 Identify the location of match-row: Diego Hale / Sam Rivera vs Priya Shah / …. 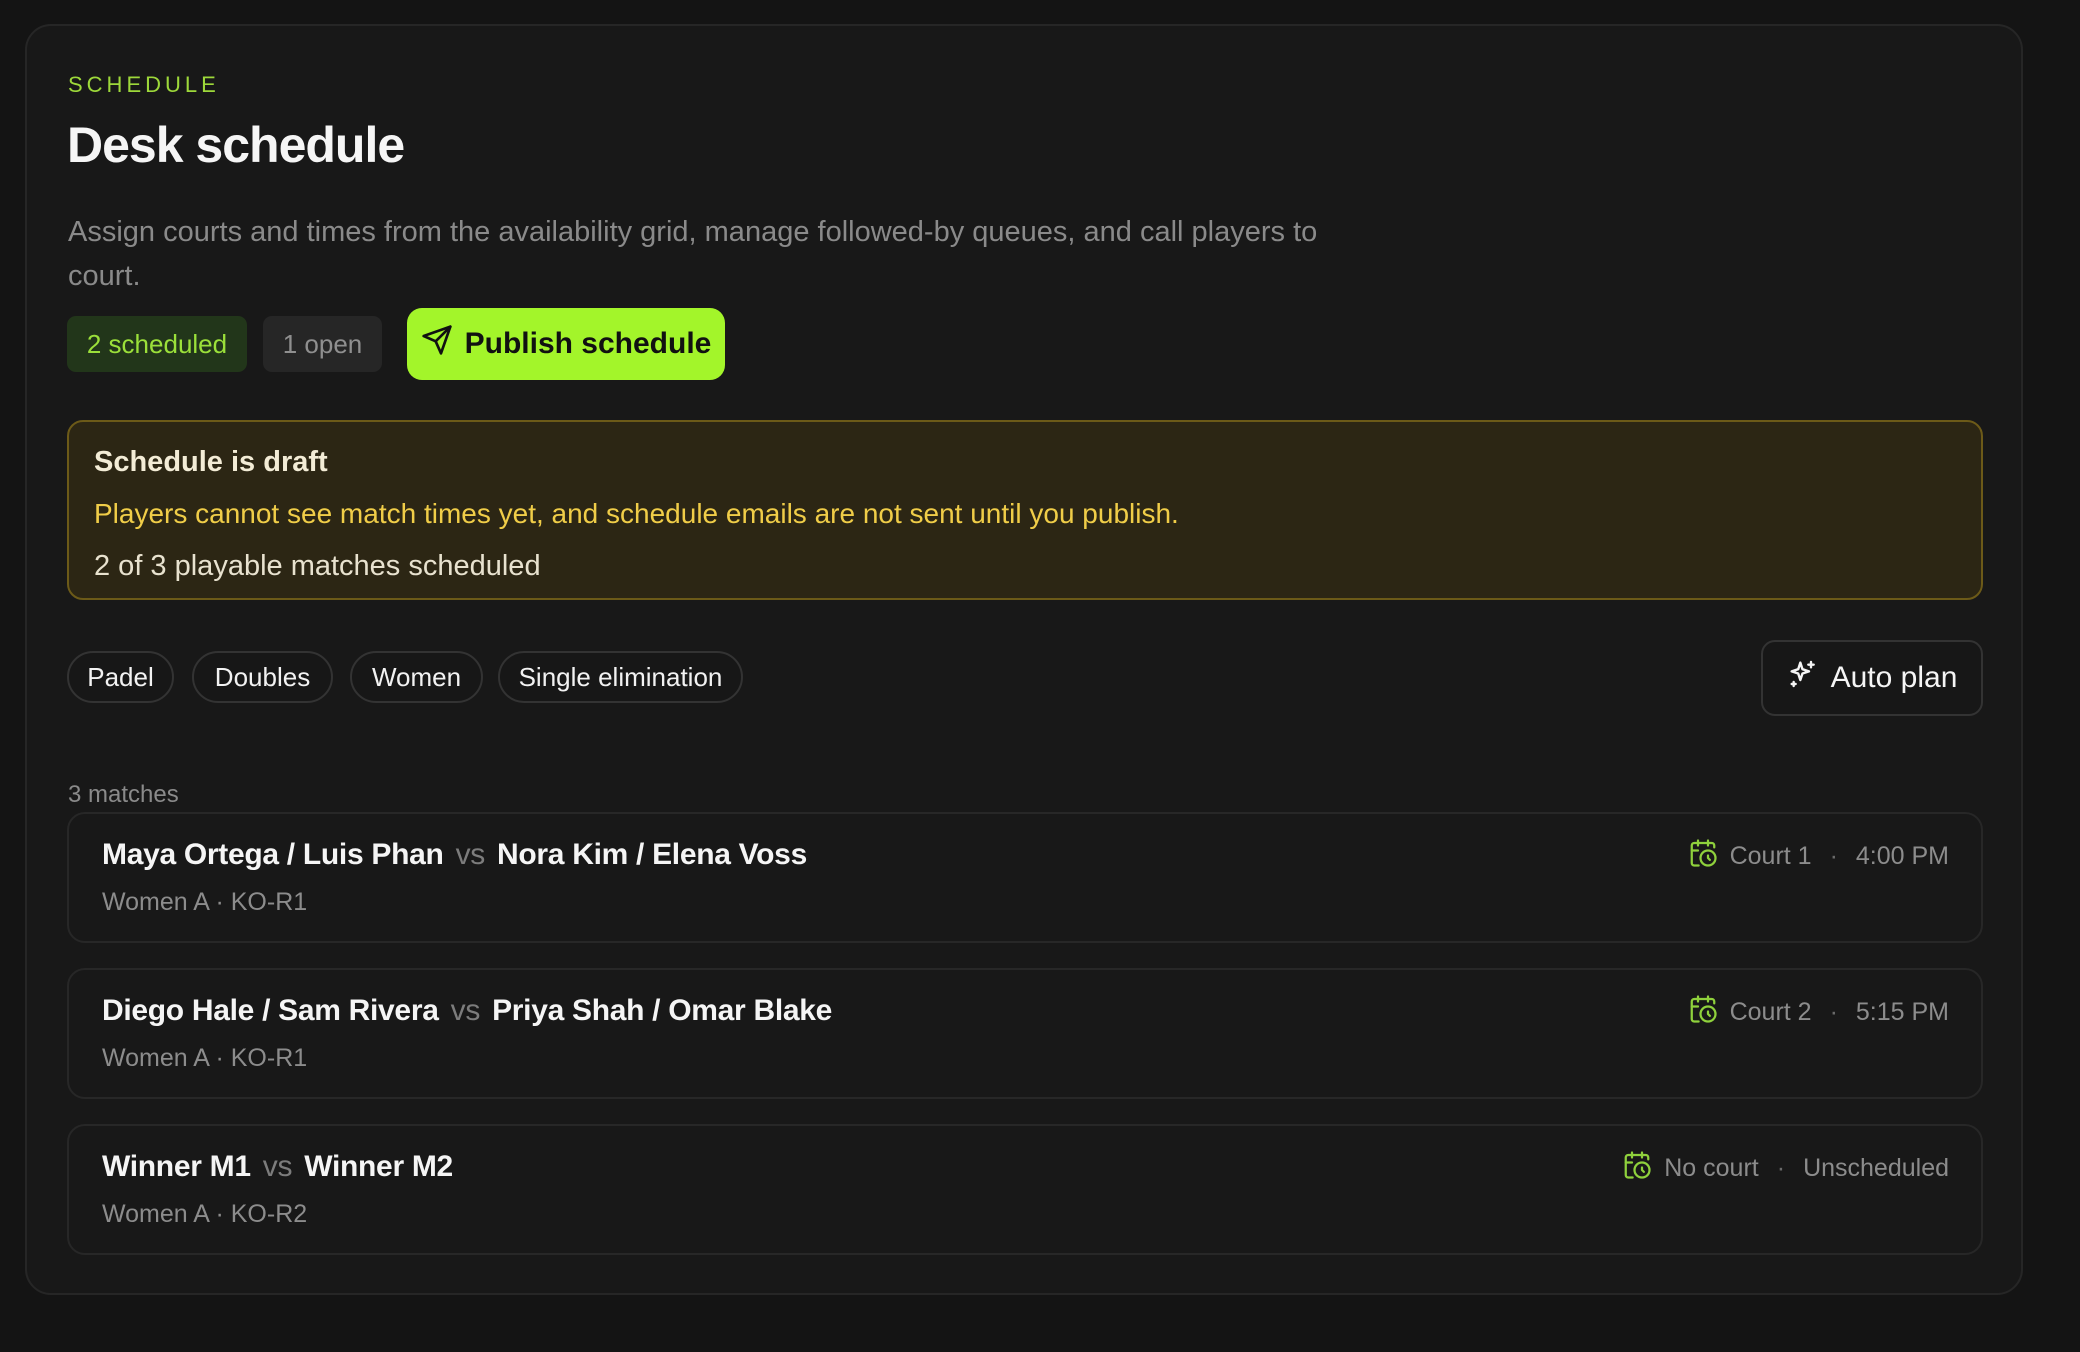
(1025, 1033).